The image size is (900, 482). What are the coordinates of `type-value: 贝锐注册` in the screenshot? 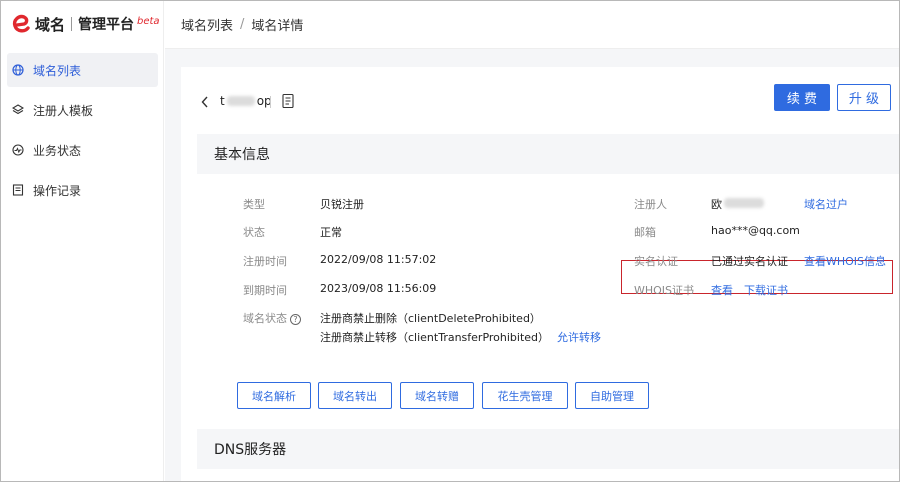 It's located at (342, 204).